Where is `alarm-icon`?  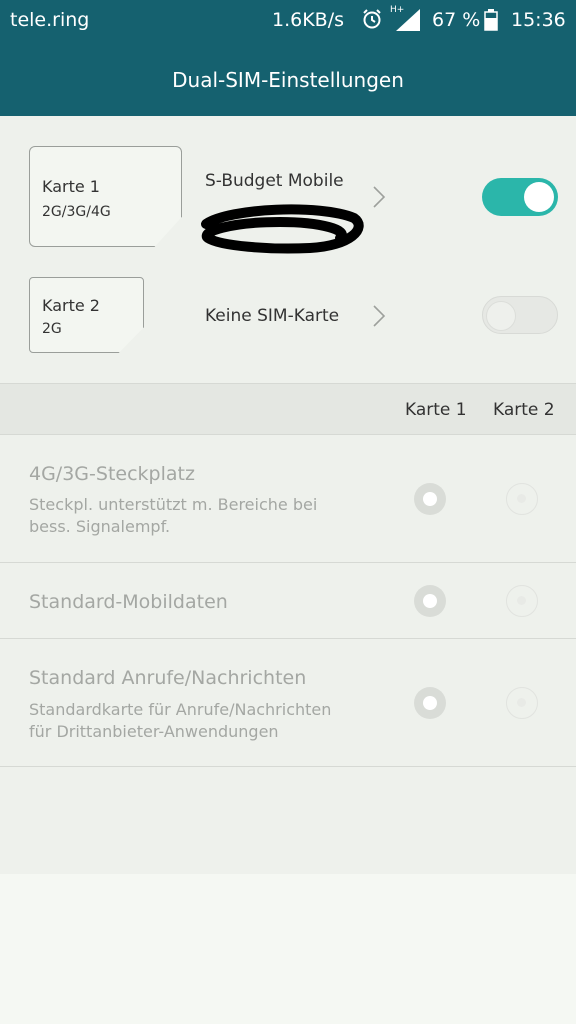 alarm-icon is located at coordinates (372, 19).